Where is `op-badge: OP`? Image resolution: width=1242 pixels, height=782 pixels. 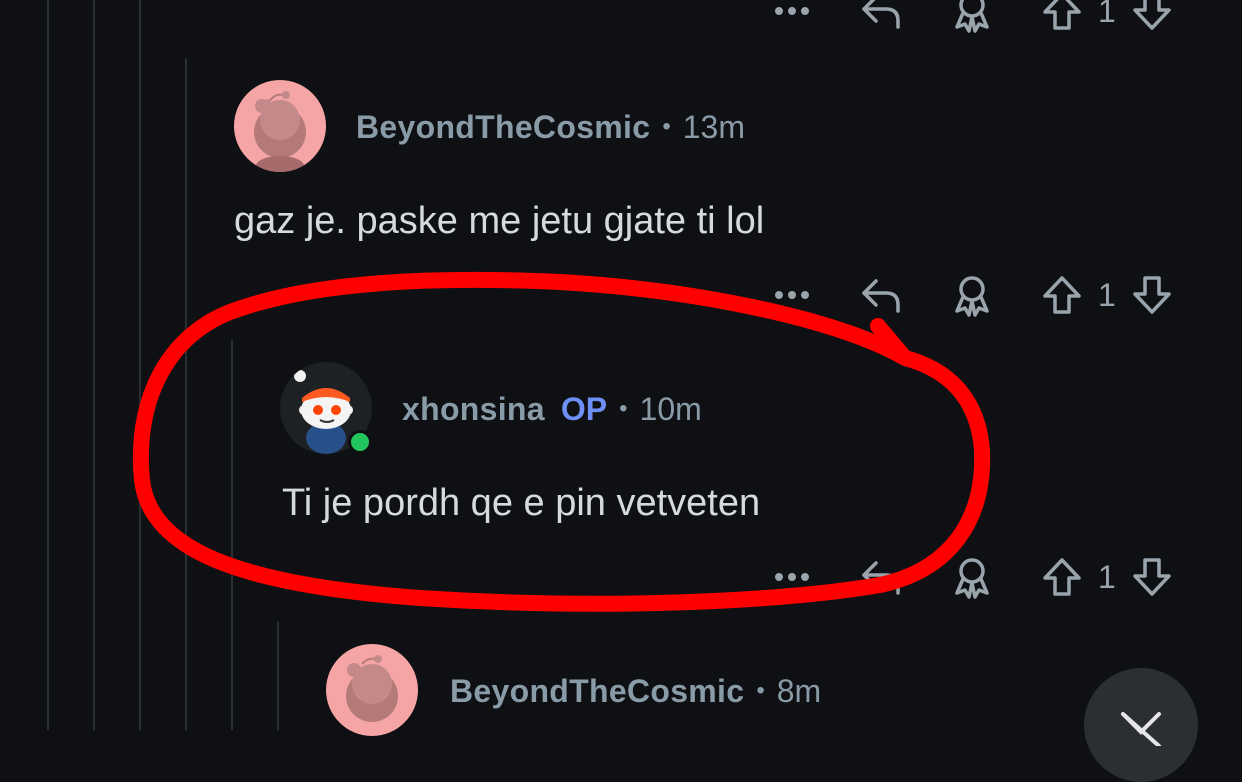
op-badge: OP is located at coordinates (584, 408).